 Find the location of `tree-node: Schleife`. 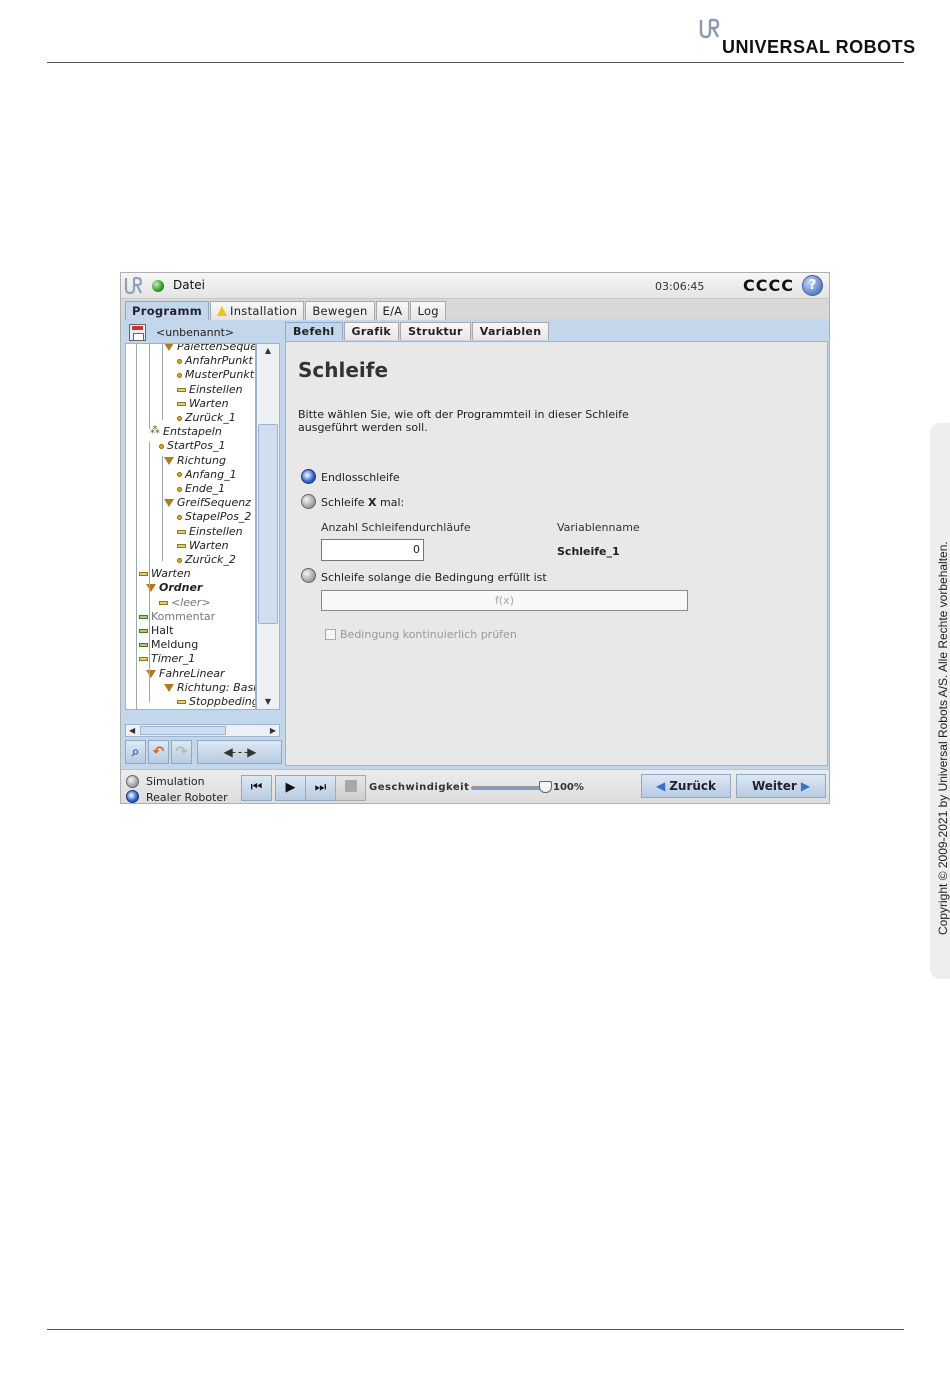

tree-node: Schleife is located at coordinates (176, 709).